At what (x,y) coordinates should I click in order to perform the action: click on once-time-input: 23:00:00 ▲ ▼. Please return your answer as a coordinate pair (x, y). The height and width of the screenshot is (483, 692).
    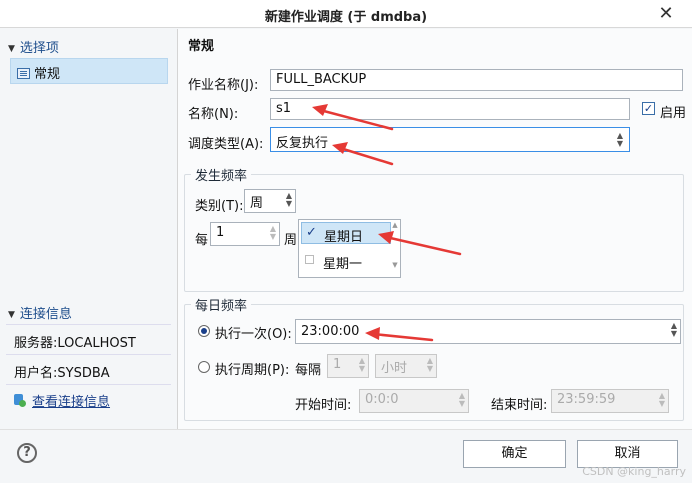
    Looking at the image, I should click on (488, 331).